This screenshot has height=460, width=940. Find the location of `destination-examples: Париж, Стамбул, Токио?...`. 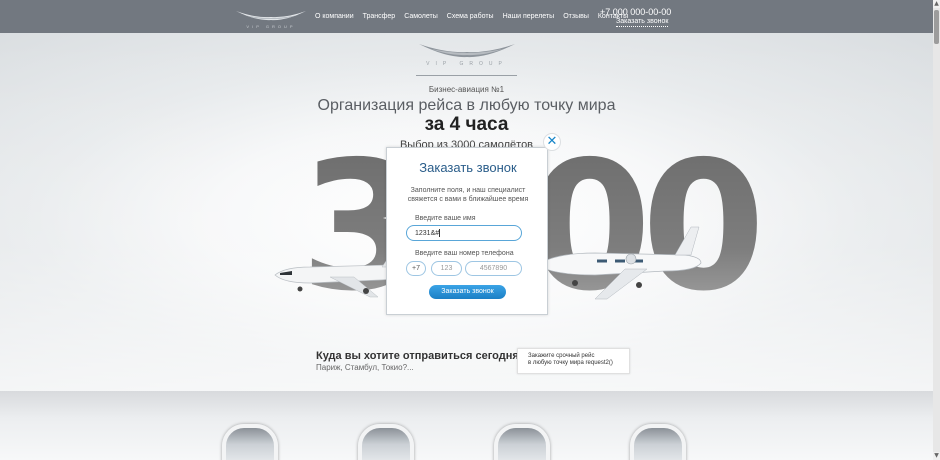

destination-examples: Париж, Стамбул, Токио?... is located at coordinates (365, 367).